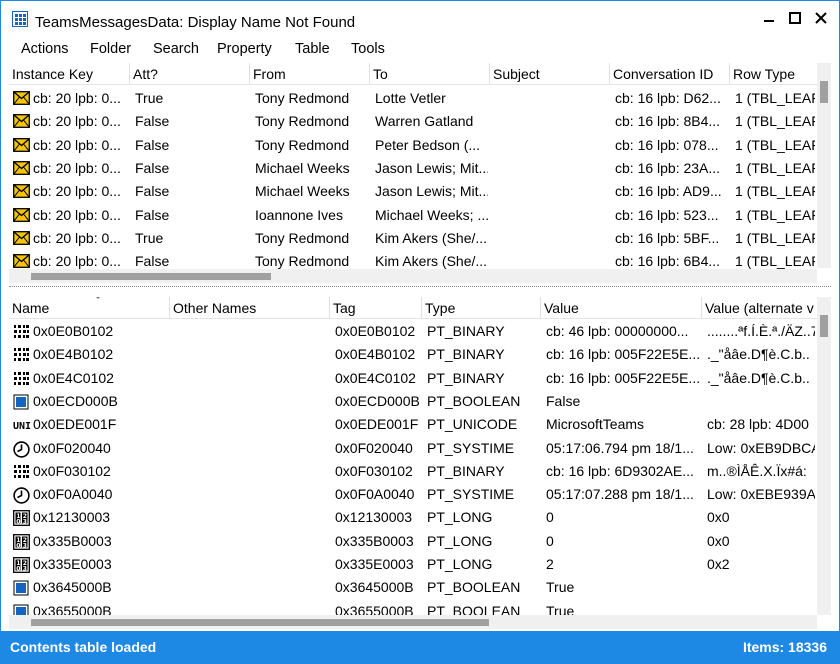 The image size is (840, 664). I want to click on contents-vertical-scroll-thumb, so click(824, 92).